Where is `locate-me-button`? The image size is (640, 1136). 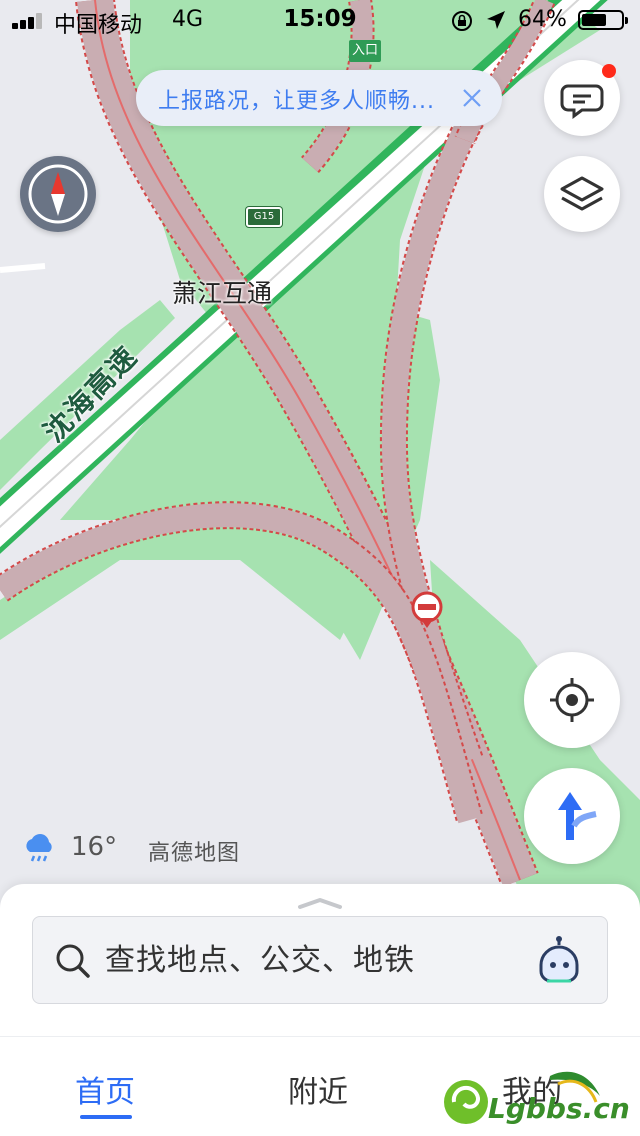
locate-me-button is located at coordinates (572, 700).